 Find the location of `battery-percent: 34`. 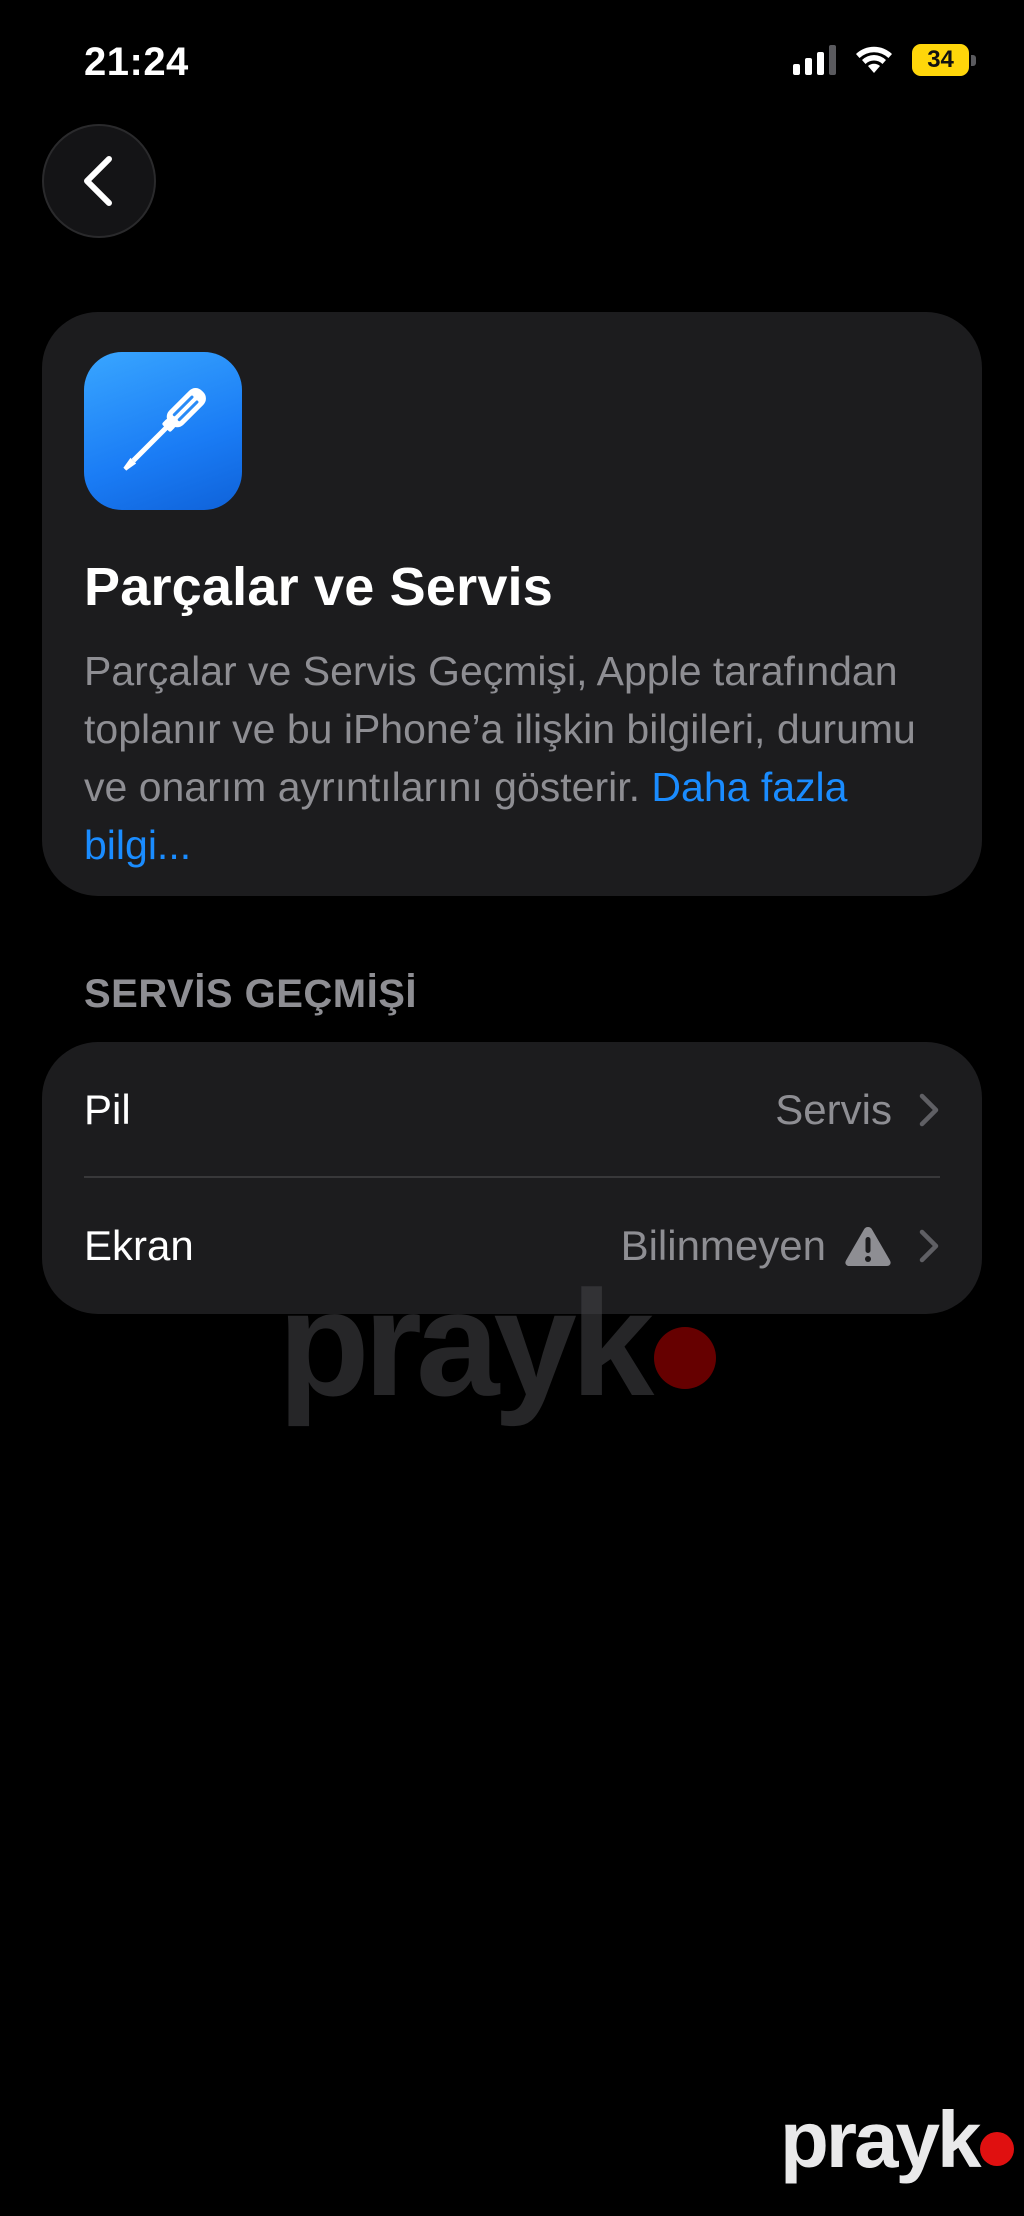

battery-percent: 34 is located at coordinates (940, 59).